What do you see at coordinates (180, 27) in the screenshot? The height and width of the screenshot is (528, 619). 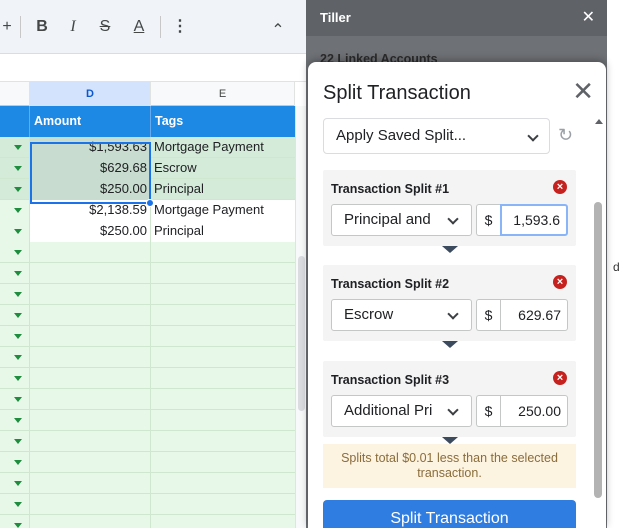 I see `more-vert-icon: ⋮` at bounding box center [180, 27].